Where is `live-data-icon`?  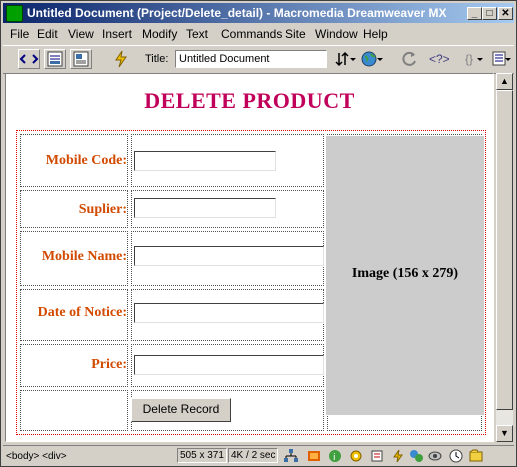
live-data-icon is located at coordinates (121, 59).